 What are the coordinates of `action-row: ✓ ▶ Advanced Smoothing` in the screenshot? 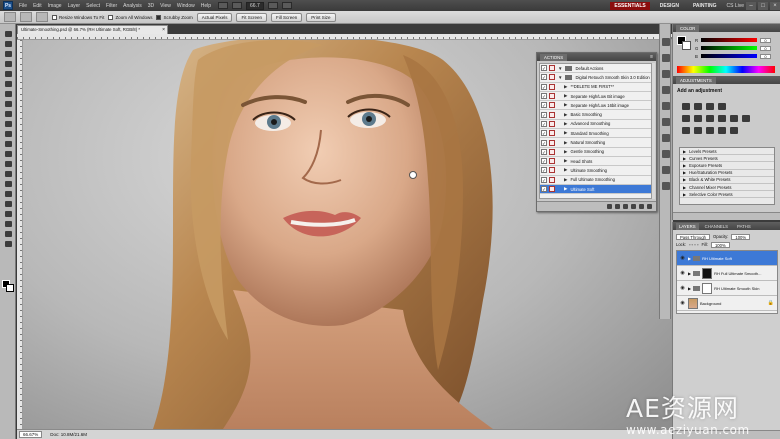 It's located at (596, 125).